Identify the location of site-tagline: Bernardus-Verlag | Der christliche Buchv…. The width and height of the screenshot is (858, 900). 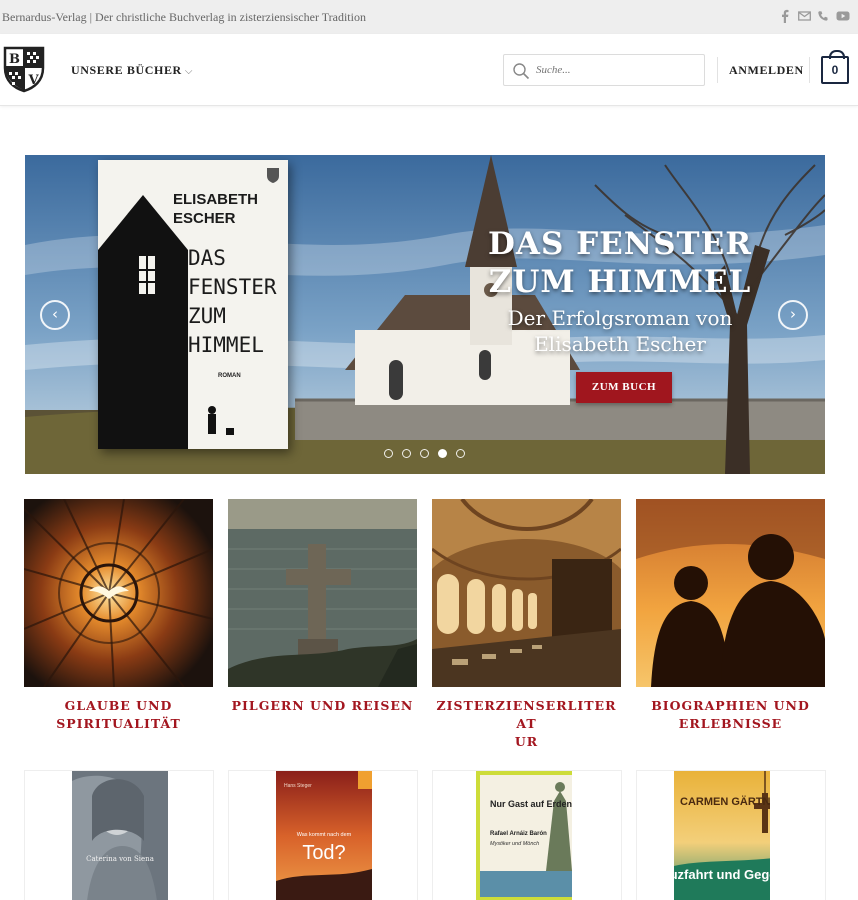
(184, 17).